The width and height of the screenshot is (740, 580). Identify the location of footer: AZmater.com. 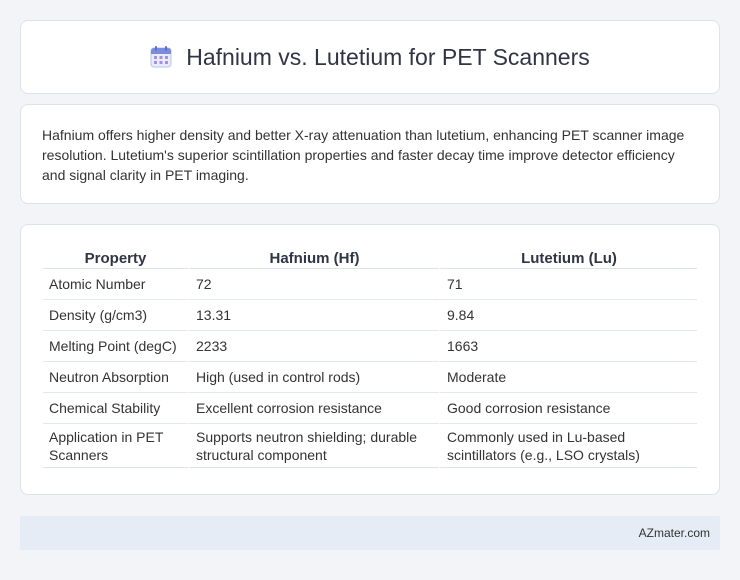
(370, 533).